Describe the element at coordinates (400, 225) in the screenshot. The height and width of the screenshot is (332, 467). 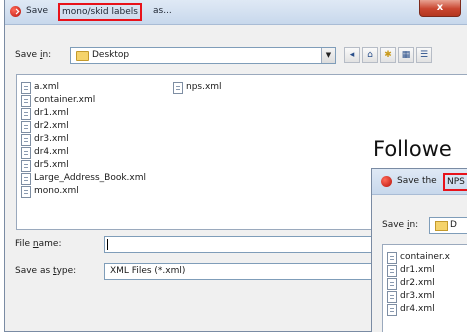
I see `overlay-save-in-label: Save in:` at that location.